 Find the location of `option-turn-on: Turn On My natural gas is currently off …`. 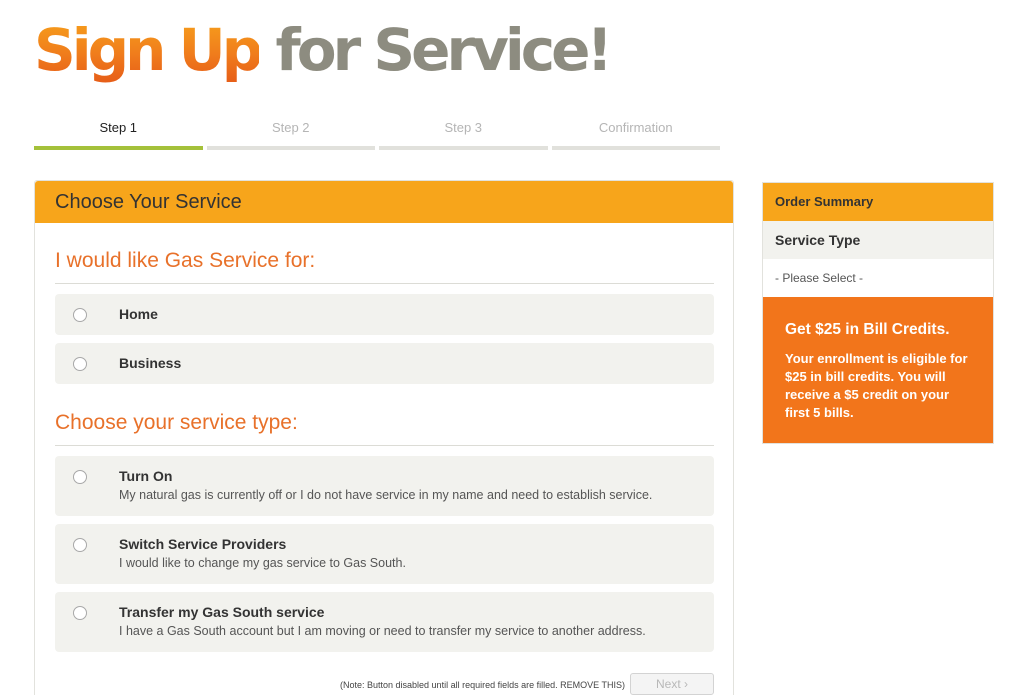

option-turn-on: Turn On My natural gas is currently off … is located at coordinates (384, 486).